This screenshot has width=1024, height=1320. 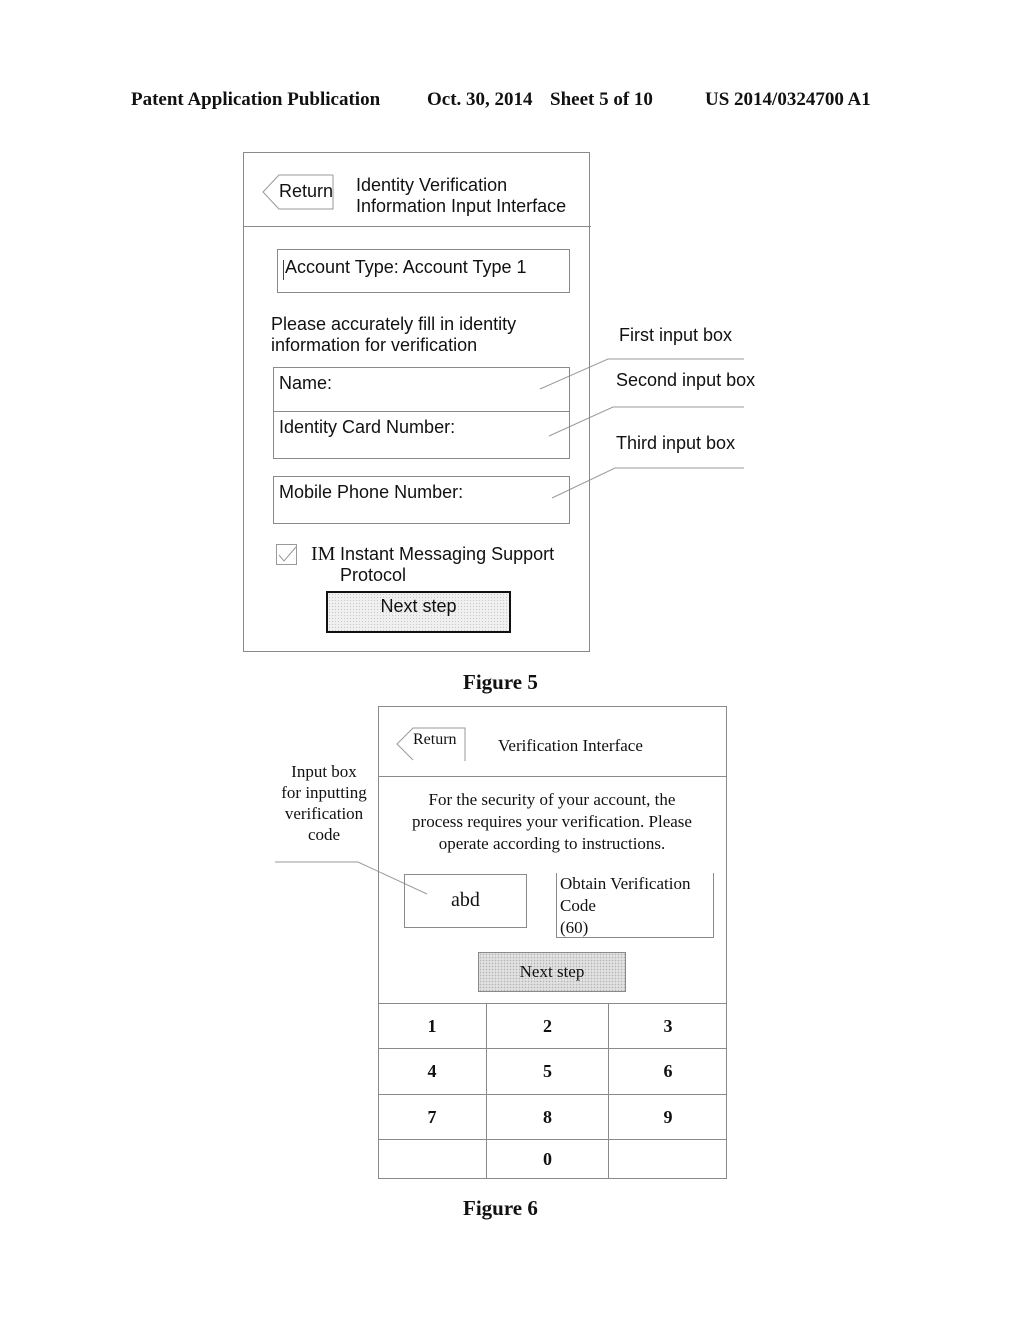 I want to click on text-cursor, so click(x=283, y=270).